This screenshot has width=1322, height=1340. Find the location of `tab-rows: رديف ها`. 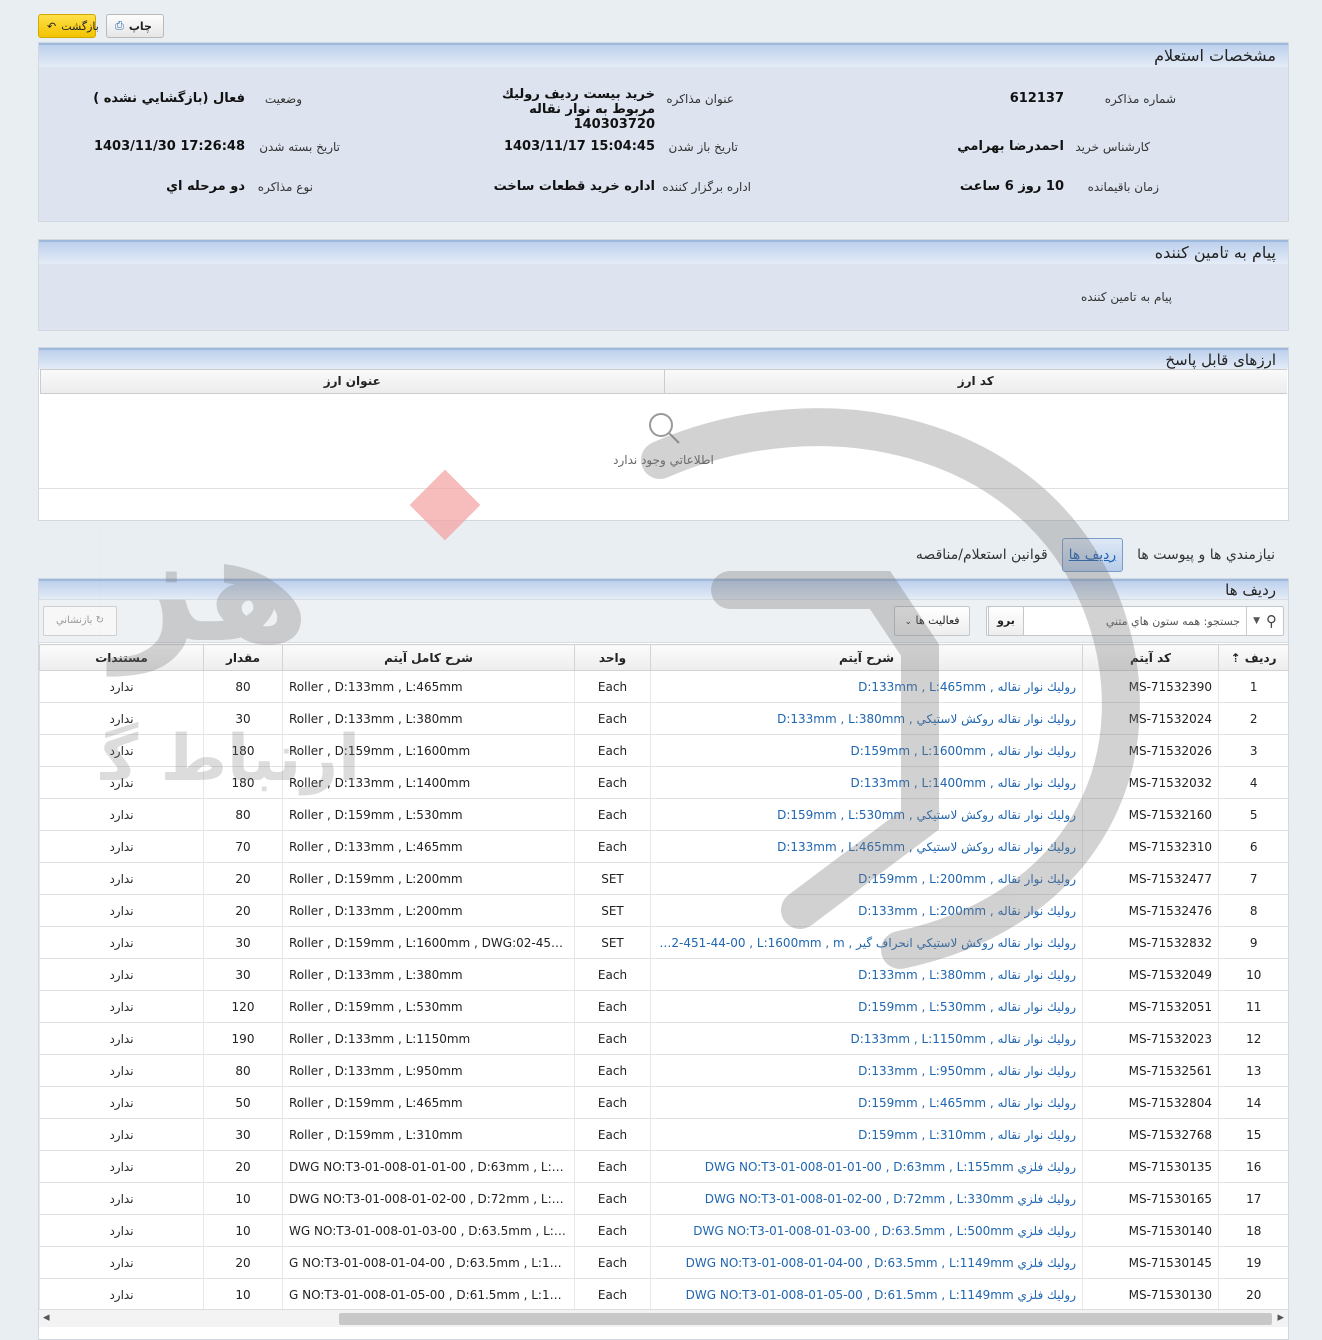

tab-rows: رديف ها is located at coordinates (1092, 555).